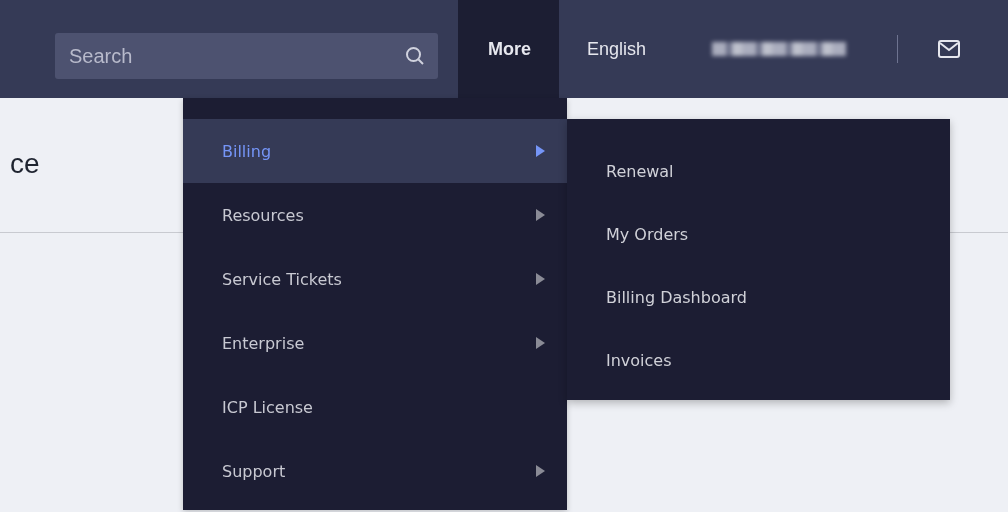 This screenshot has height=512, width=1008. I want to click on menu-item: Enterprise, so click(375, 343).